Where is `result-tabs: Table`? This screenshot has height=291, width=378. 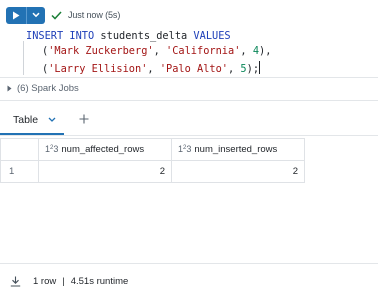
result-tabs: Table is located at coordinates (189, 119).